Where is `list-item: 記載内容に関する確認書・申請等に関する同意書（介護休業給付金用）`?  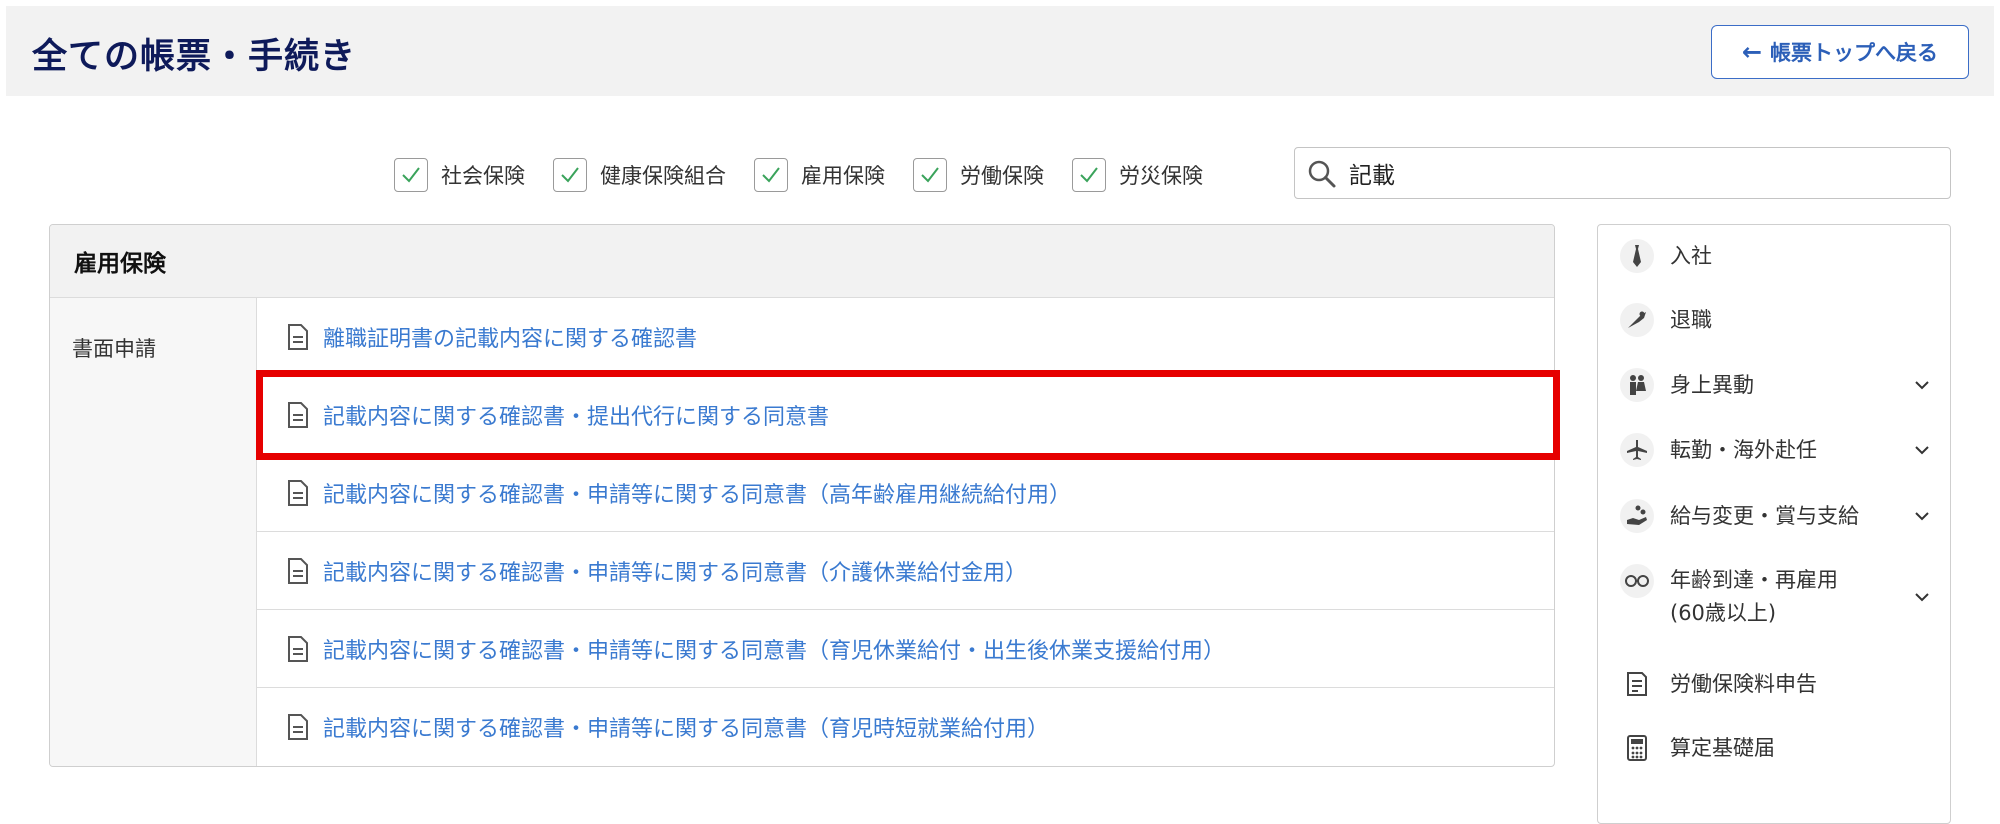
list-item: 記載内容に関する確認書・申請等に関する同意書（介護休業給付金用） is located at coordinates (905, 571).